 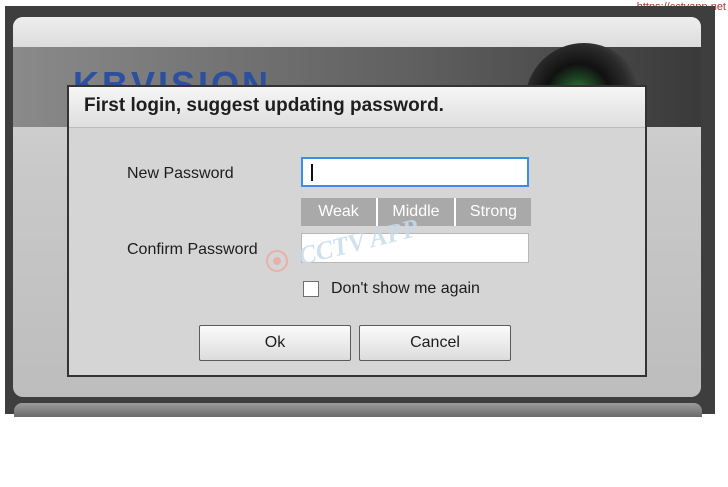 What do you see at coordinates (275, 343) in the screenshot?
I see `ok-button: Ok` at bounding box center [275, 343].